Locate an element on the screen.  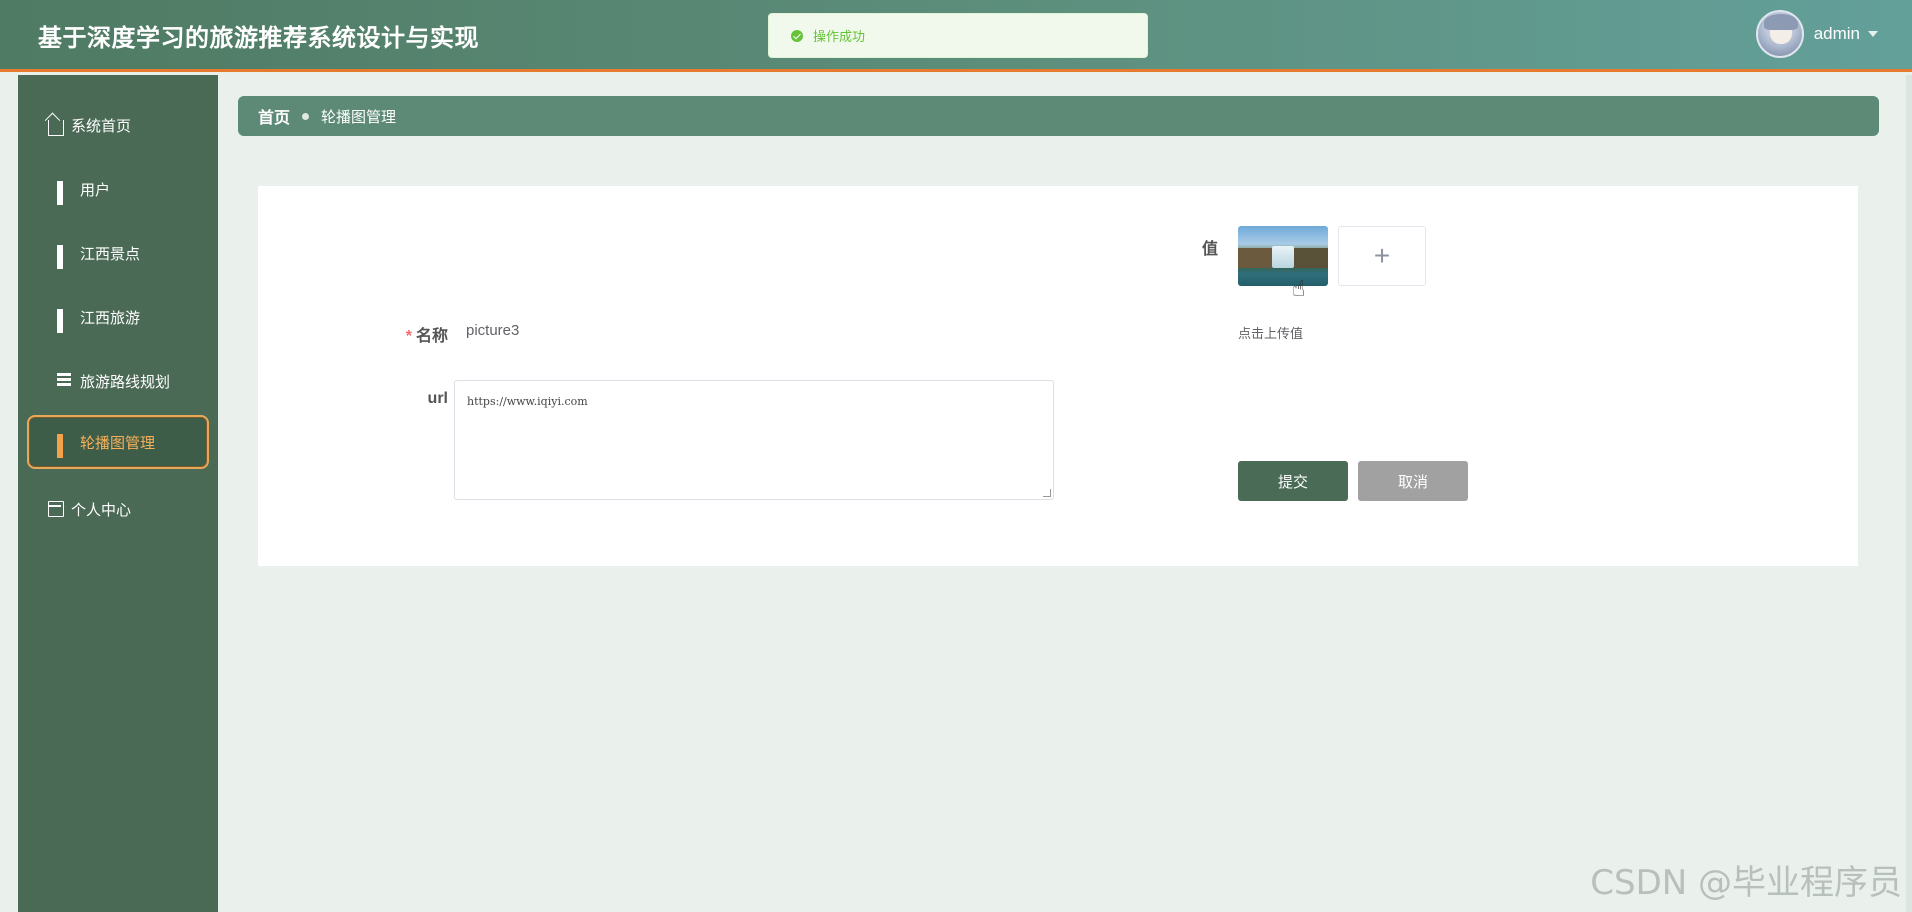
top-header: 基于深度学习的旅游推荐系统设计与实现 操作成功 admin is located at coordinates (956, 36).